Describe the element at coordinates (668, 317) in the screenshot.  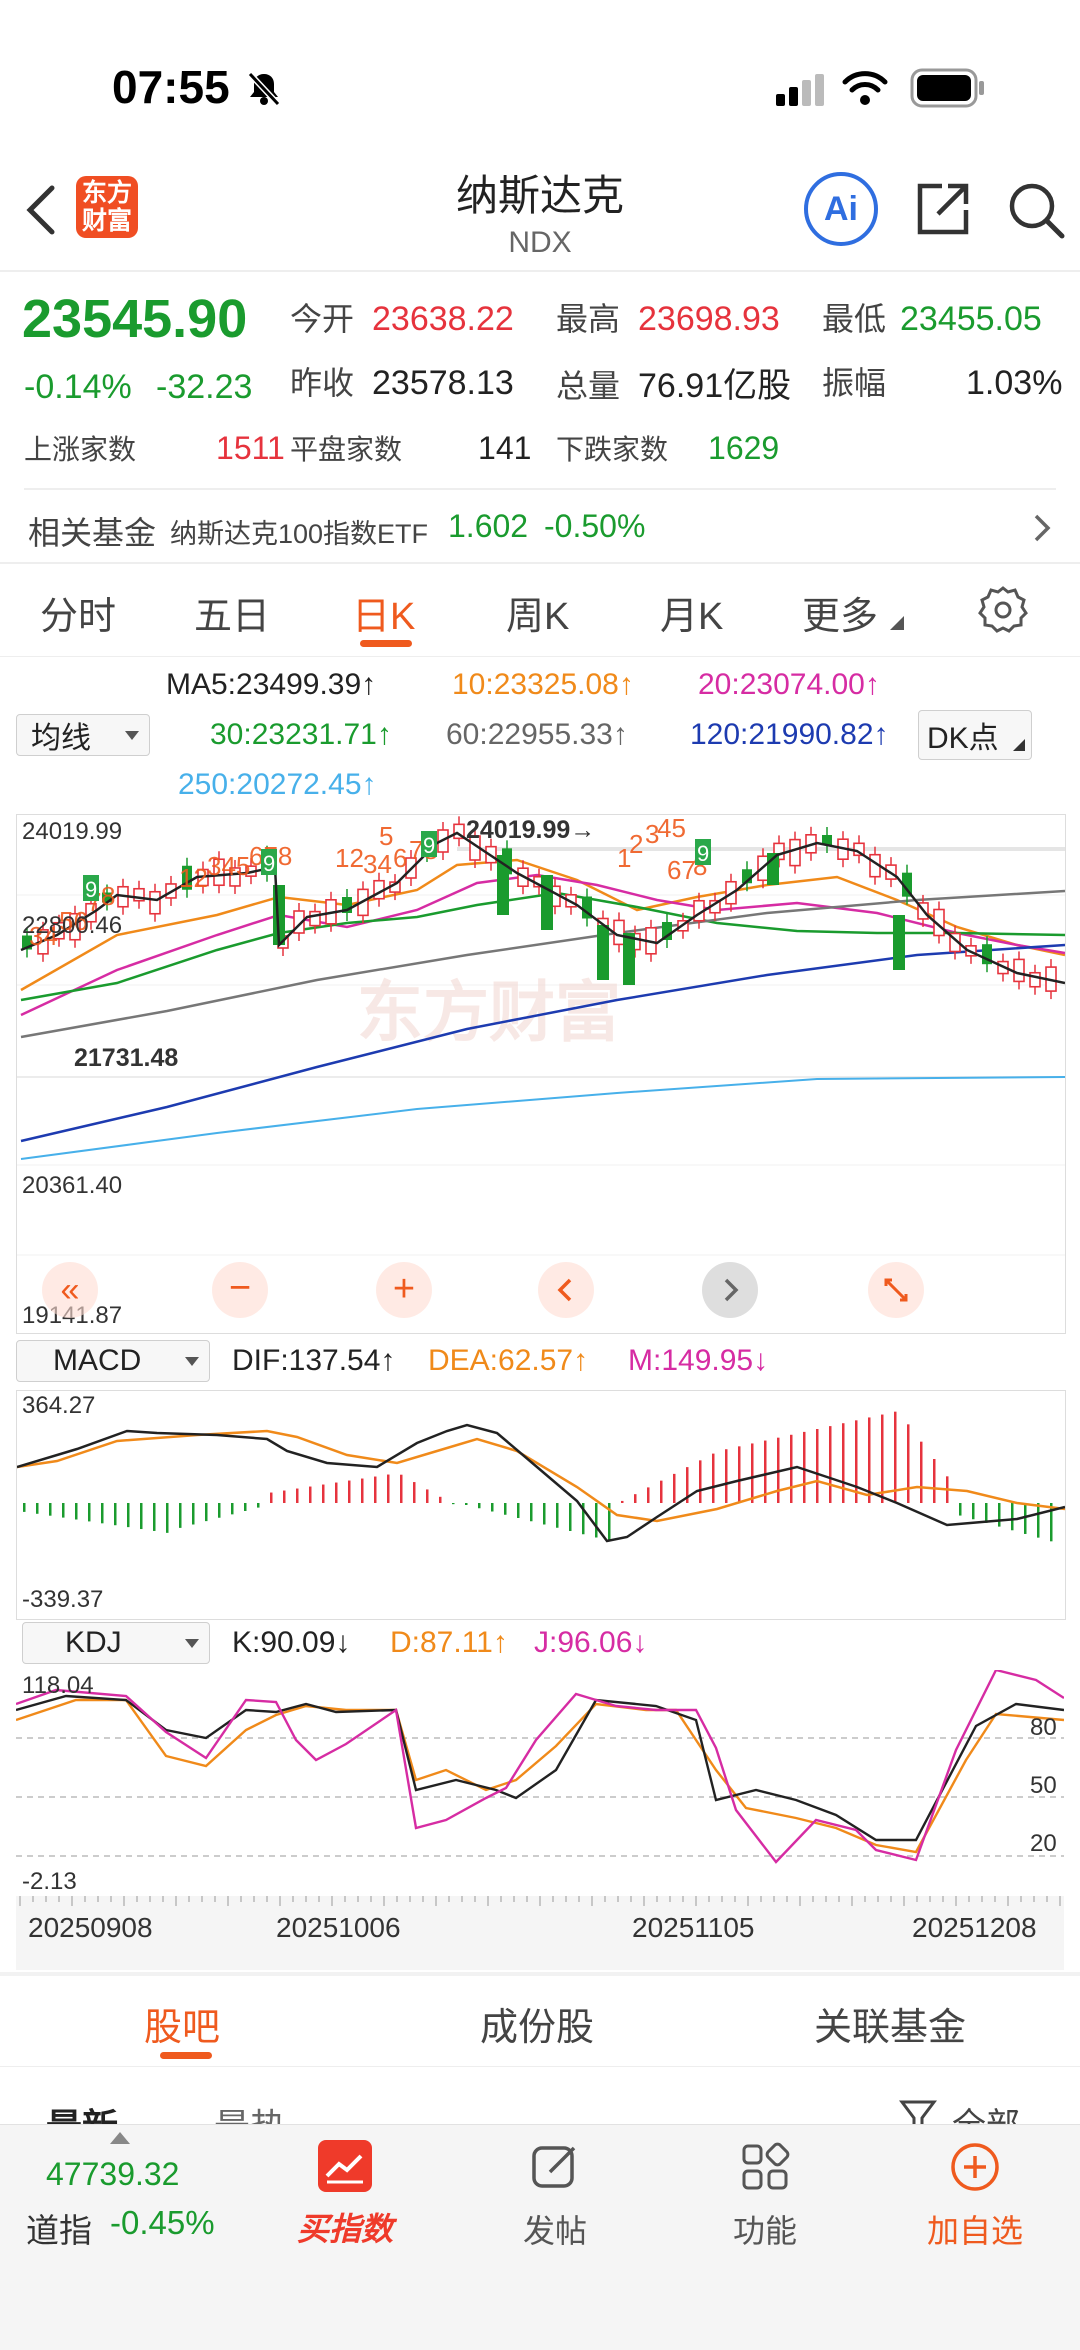
I see `quote-high: 最高 23698.93` at that location.